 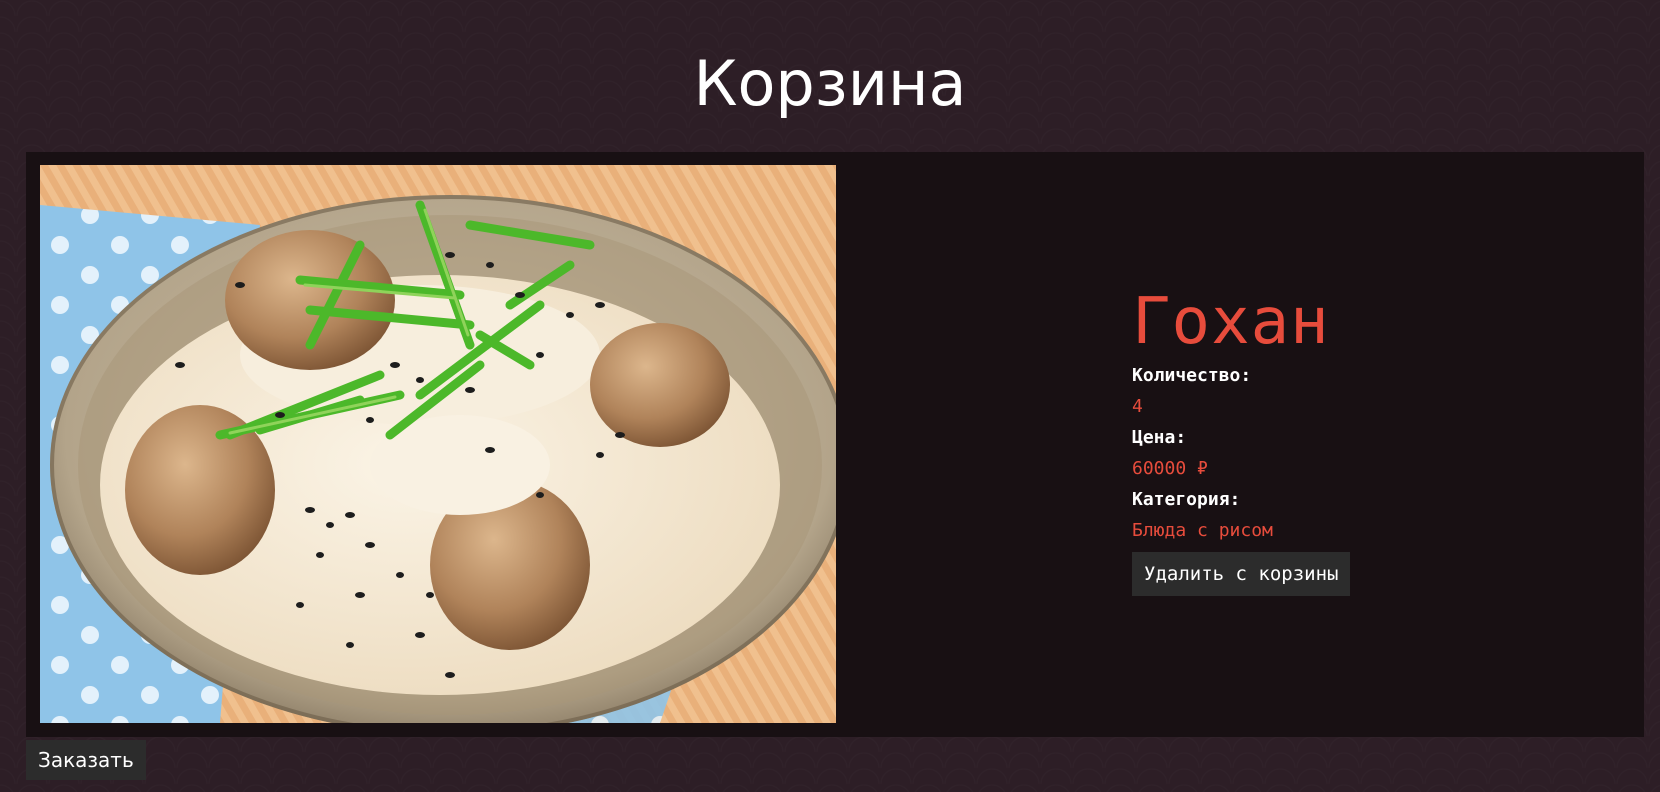 I want to click on order-button: Заказать, so click(x=86, y=760).